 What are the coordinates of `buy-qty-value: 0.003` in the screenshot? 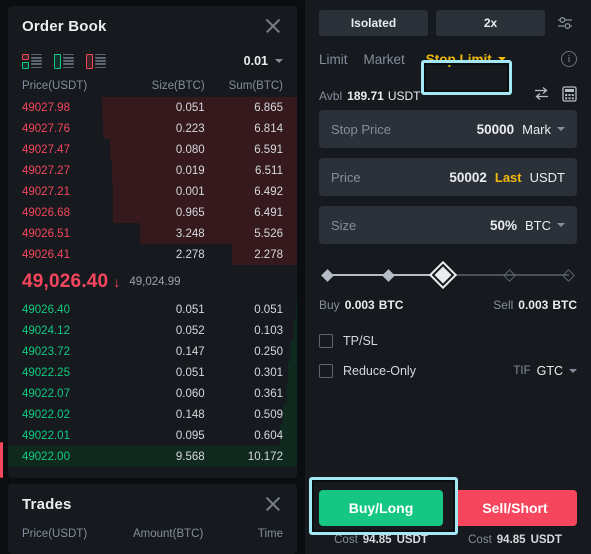 It's located at (359, 305).